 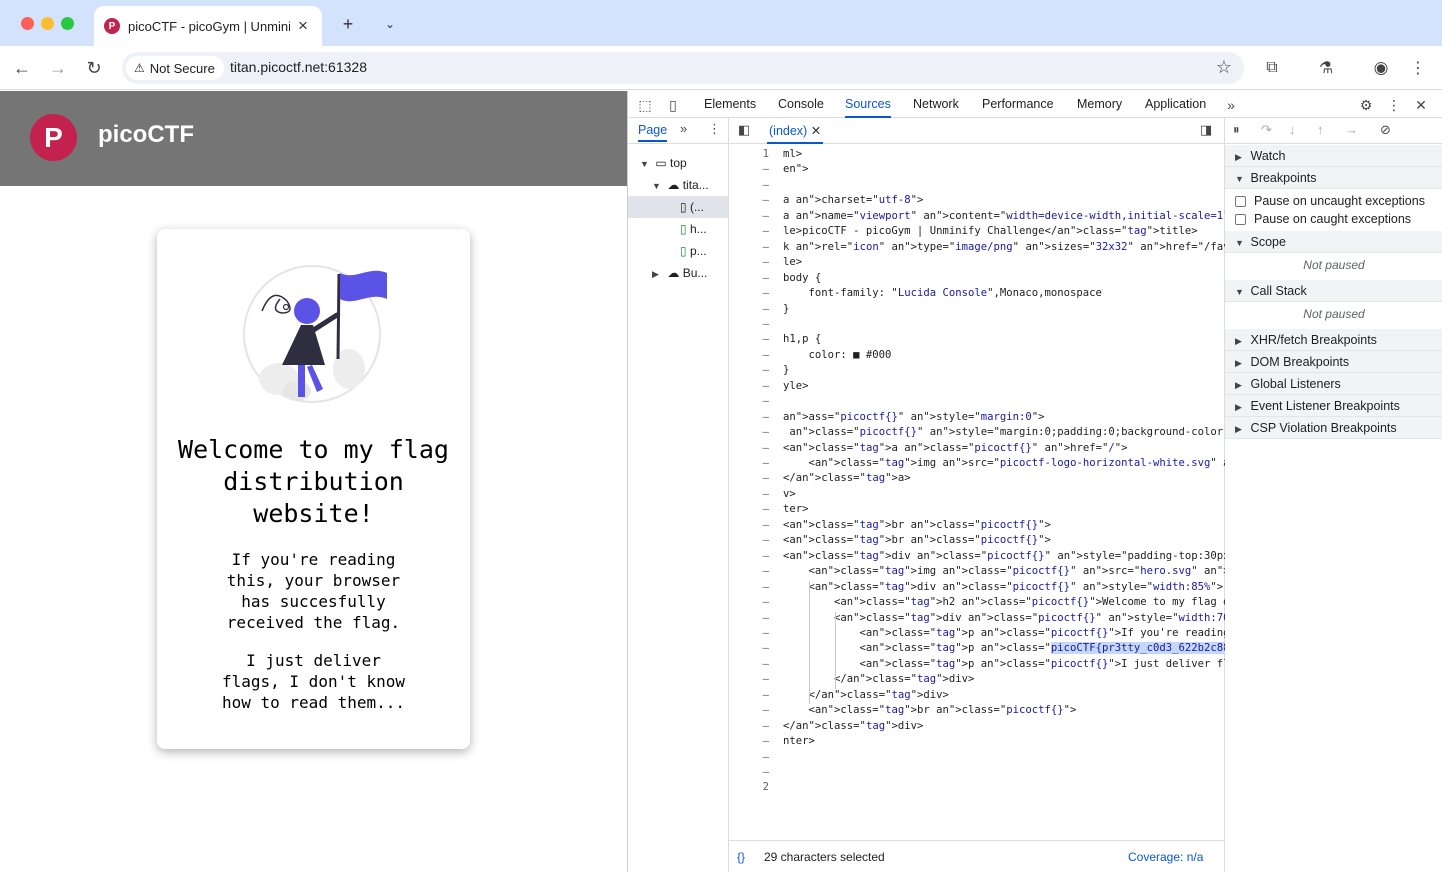 I want to click on browser-tab: P picoCTF - picoGym | Unminify ×, so click(x=208, y=26).